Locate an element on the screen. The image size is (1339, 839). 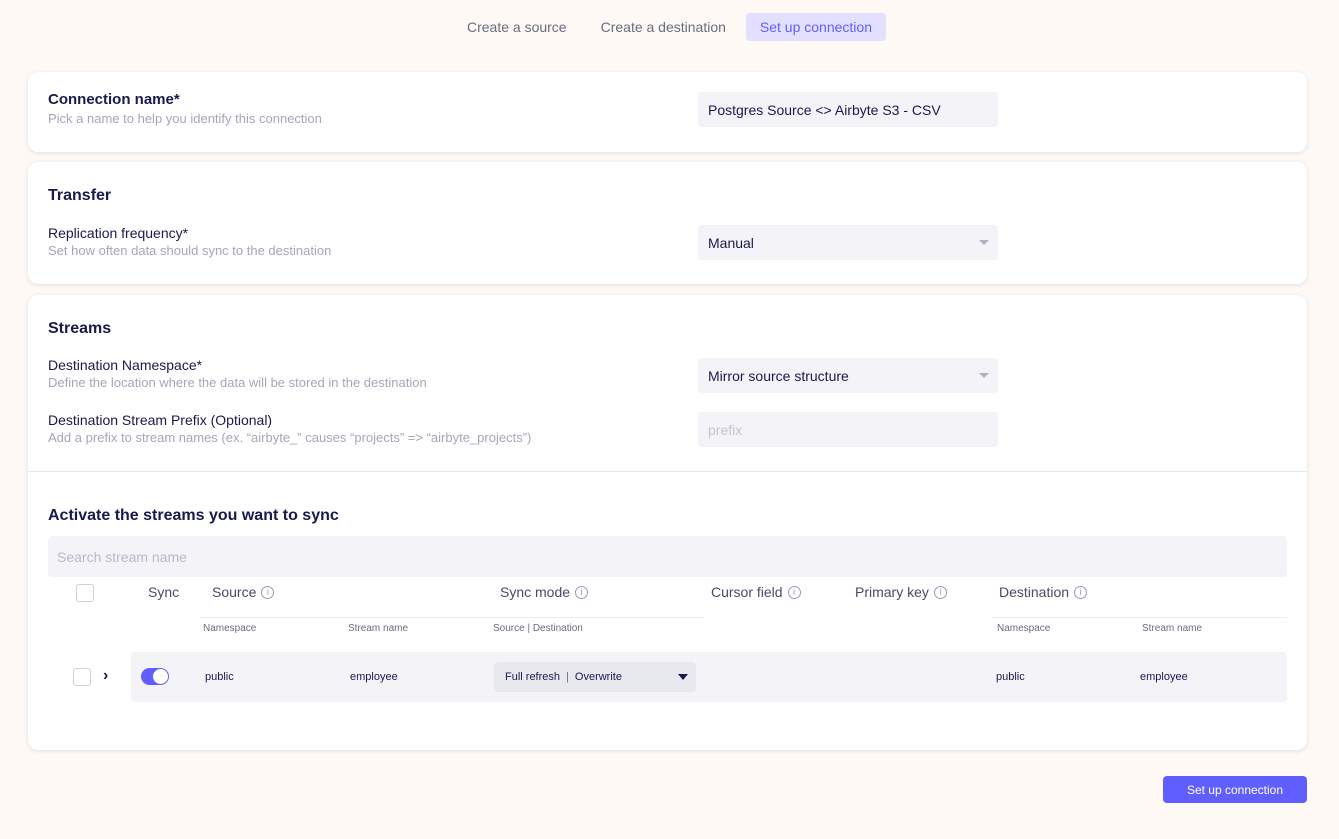
row-select-checkbox is located at coordinates (82, 677).